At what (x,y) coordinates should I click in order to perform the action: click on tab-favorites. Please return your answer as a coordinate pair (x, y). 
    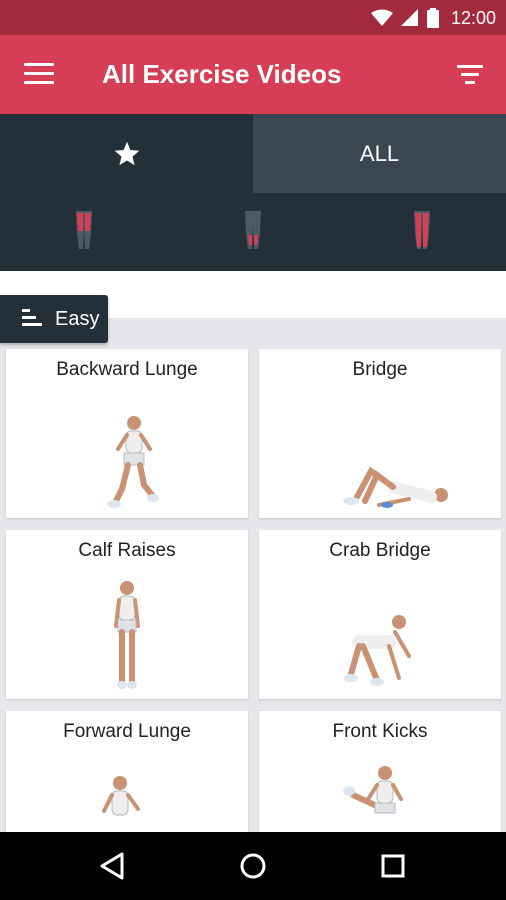
    Looking at the image, I should click on (126, 153).